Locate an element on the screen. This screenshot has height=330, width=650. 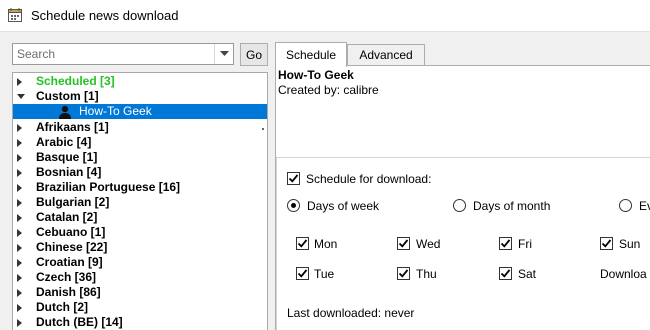
day-checkbox-wed is located at coordinates (403, 243).